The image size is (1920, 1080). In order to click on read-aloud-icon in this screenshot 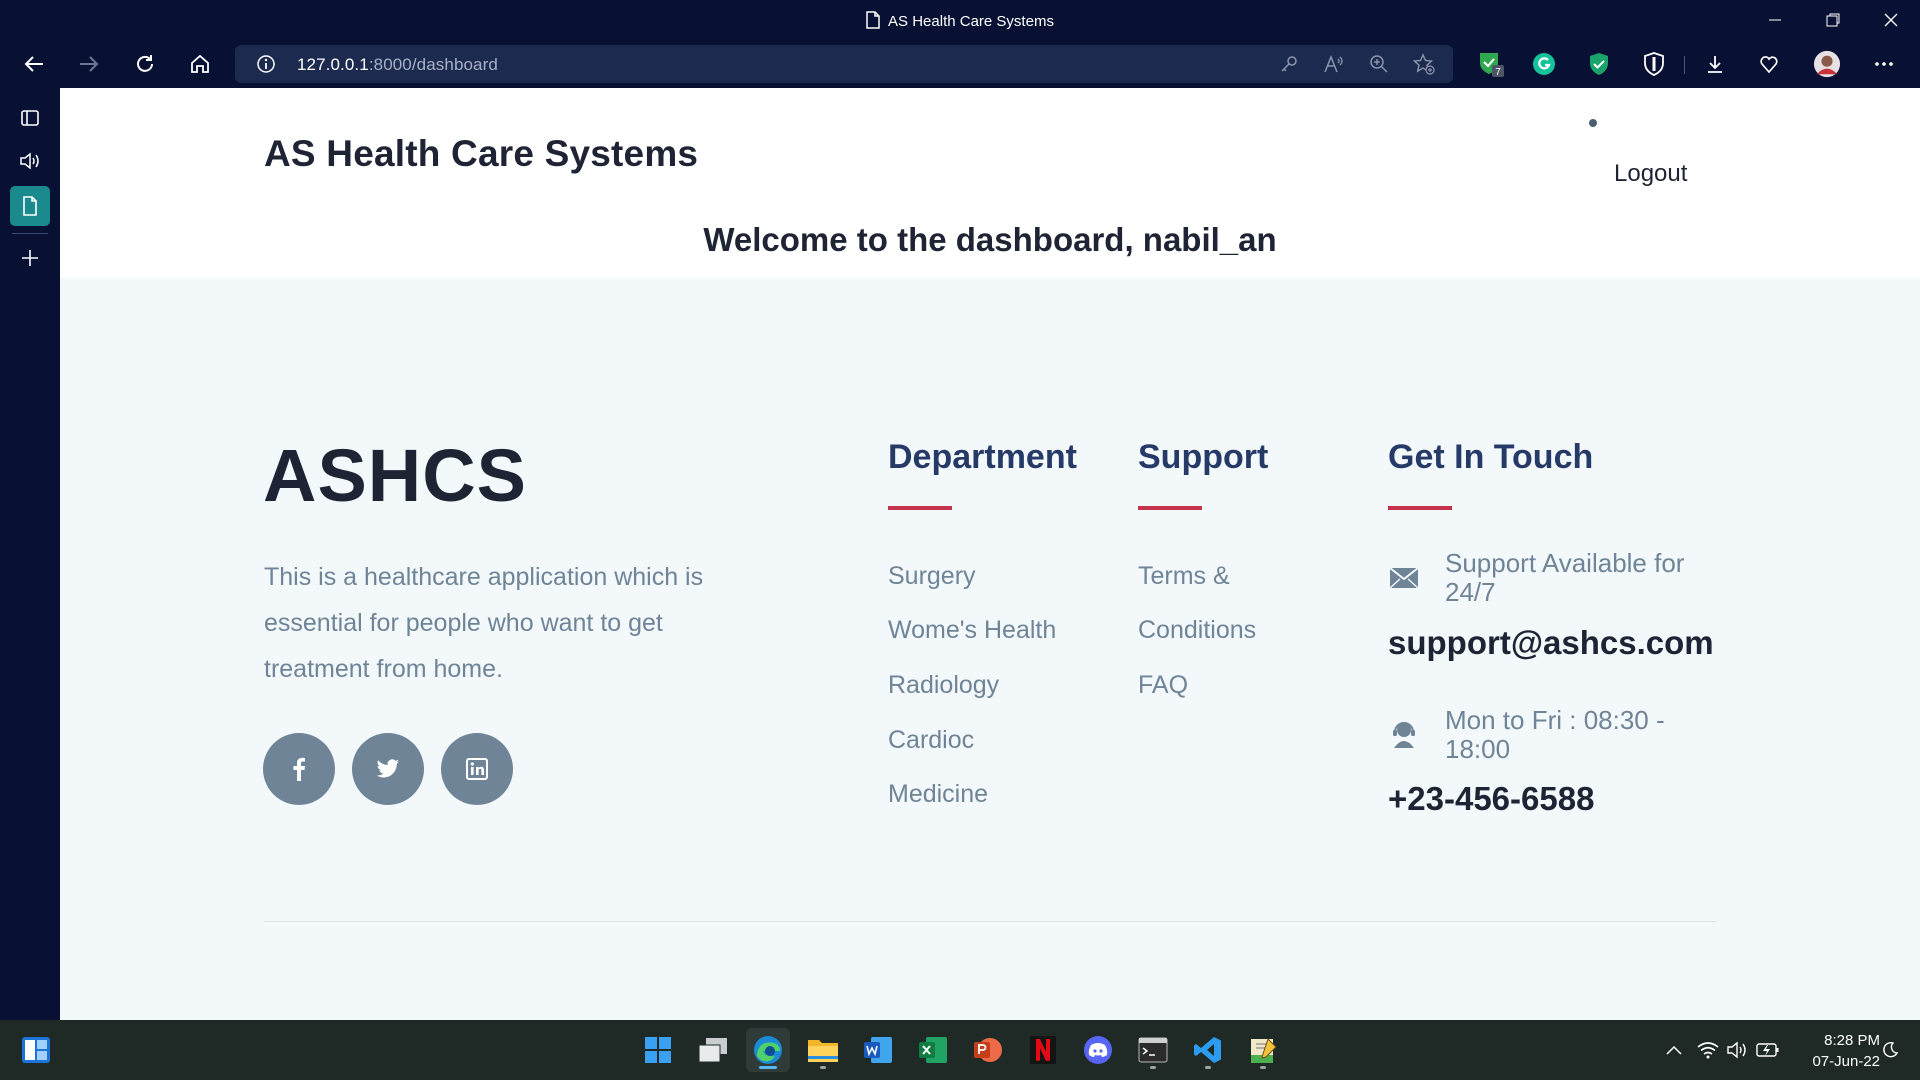, I will do `click(1334, 64)`.